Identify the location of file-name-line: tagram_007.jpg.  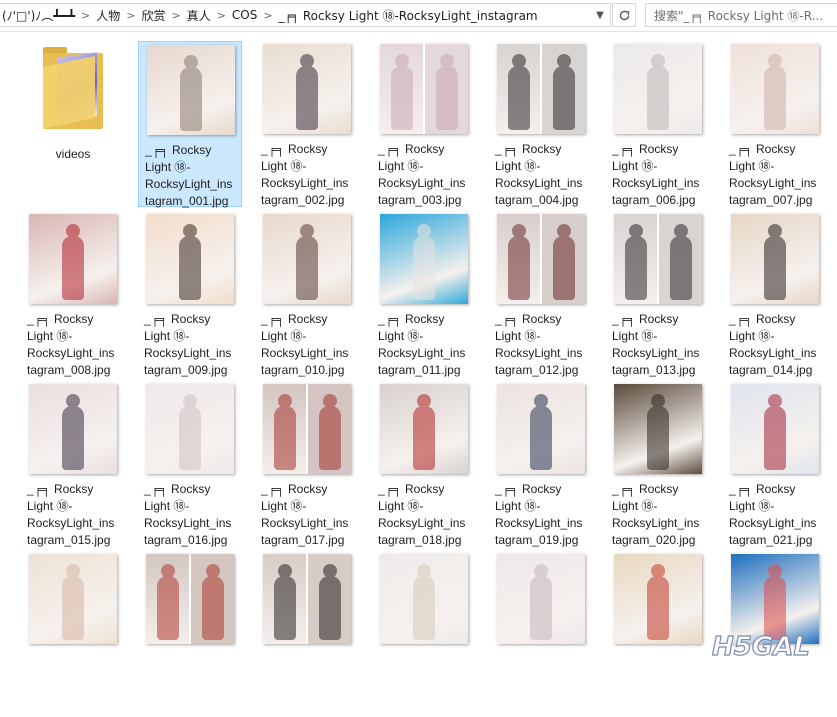
(771, 200).